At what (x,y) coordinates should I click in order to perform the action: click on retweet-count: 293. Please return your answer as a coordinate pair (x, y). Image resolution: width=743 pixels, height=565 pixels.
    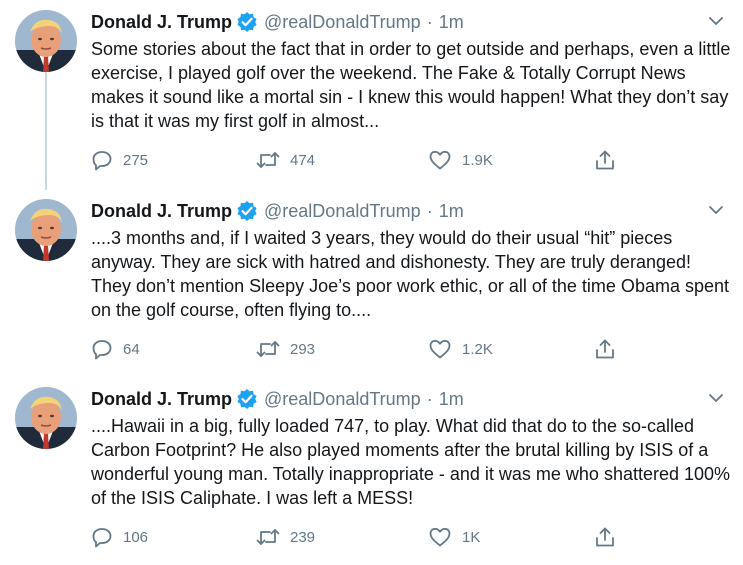
    Looking at the image, I should click on (303, 349).